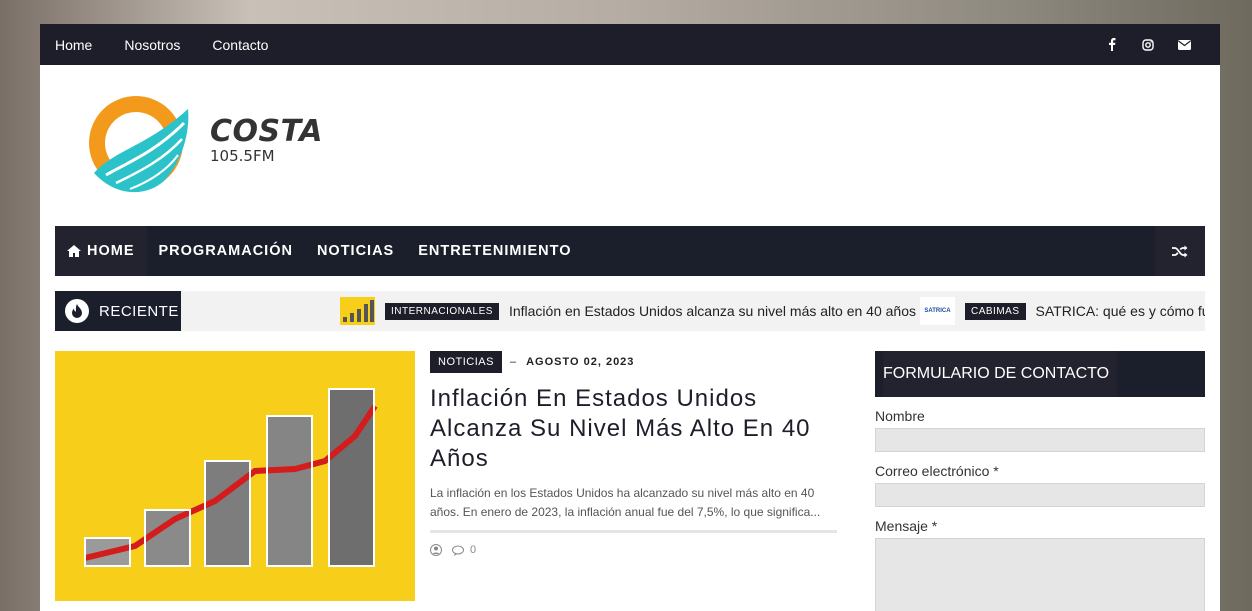 The image size is (1252, 611). I want to click on ticker-thumb-text: SATRICA, so click(937, 311).